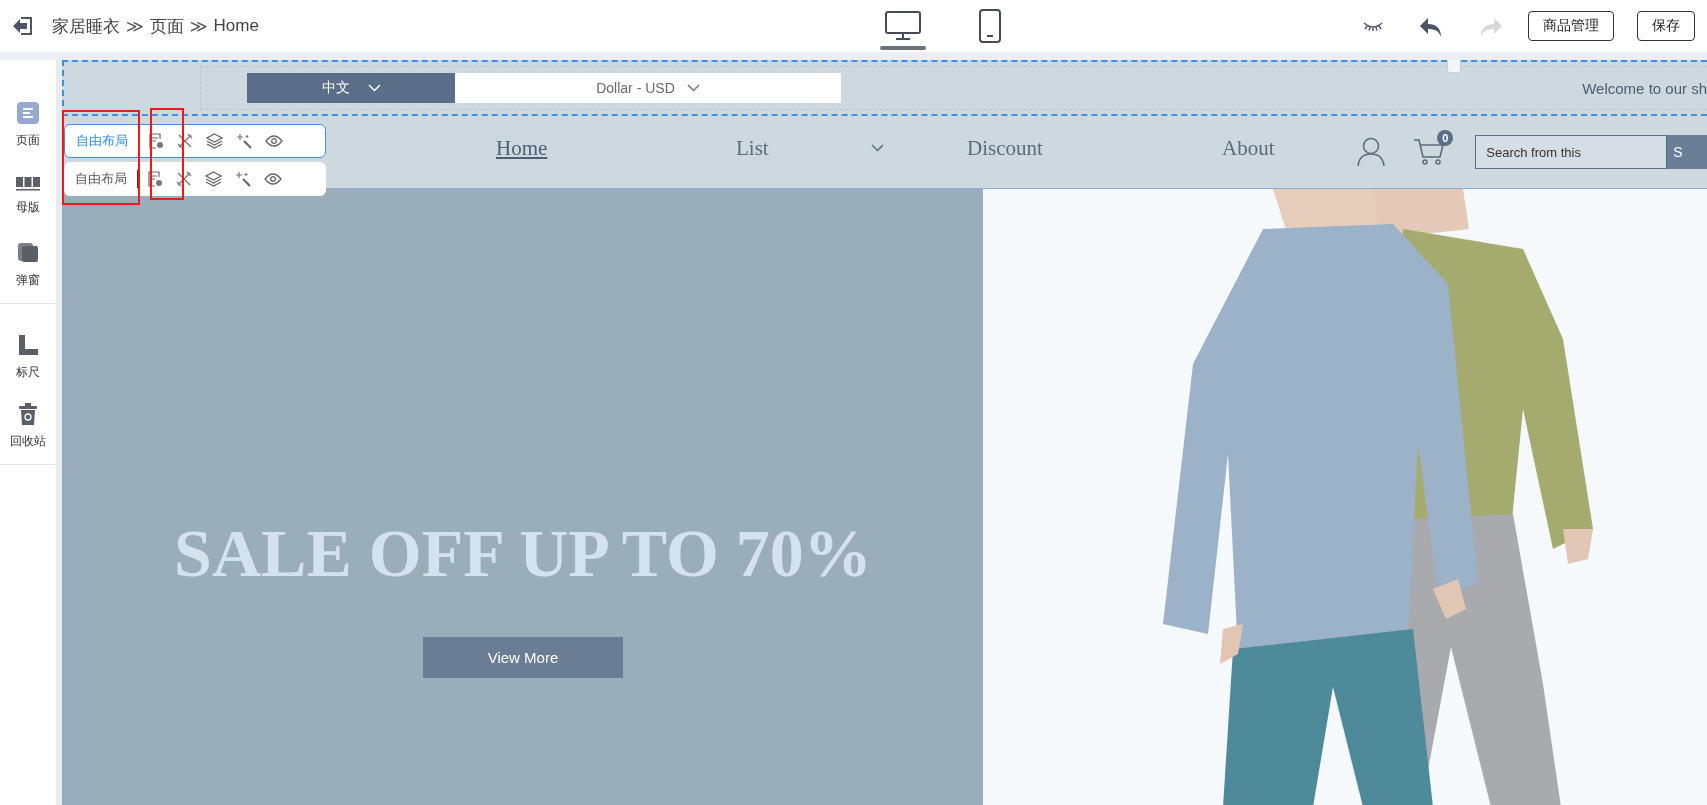  What do you see at coordinates (28, 345) in the screenshot?
I see `ruler-icon` at bounding box center [28, 345].